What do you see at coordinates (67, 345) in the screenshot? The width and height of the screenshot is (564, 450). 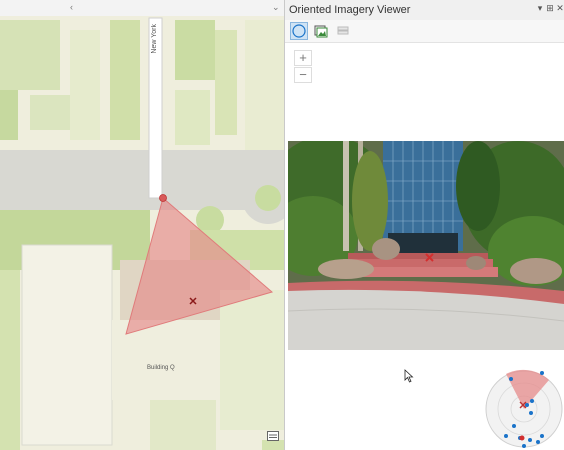 I see `building-outline` at bounding box center [67, 345].